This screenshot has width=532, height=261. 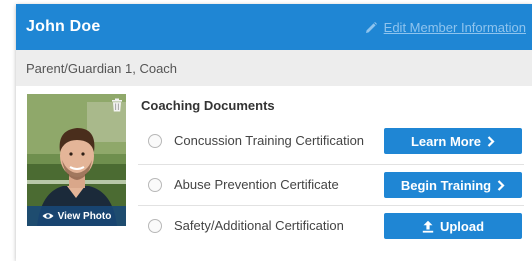 I want to click on roles-bar: Parent/Guardian 1, Coach, so click(x=274, y=68).